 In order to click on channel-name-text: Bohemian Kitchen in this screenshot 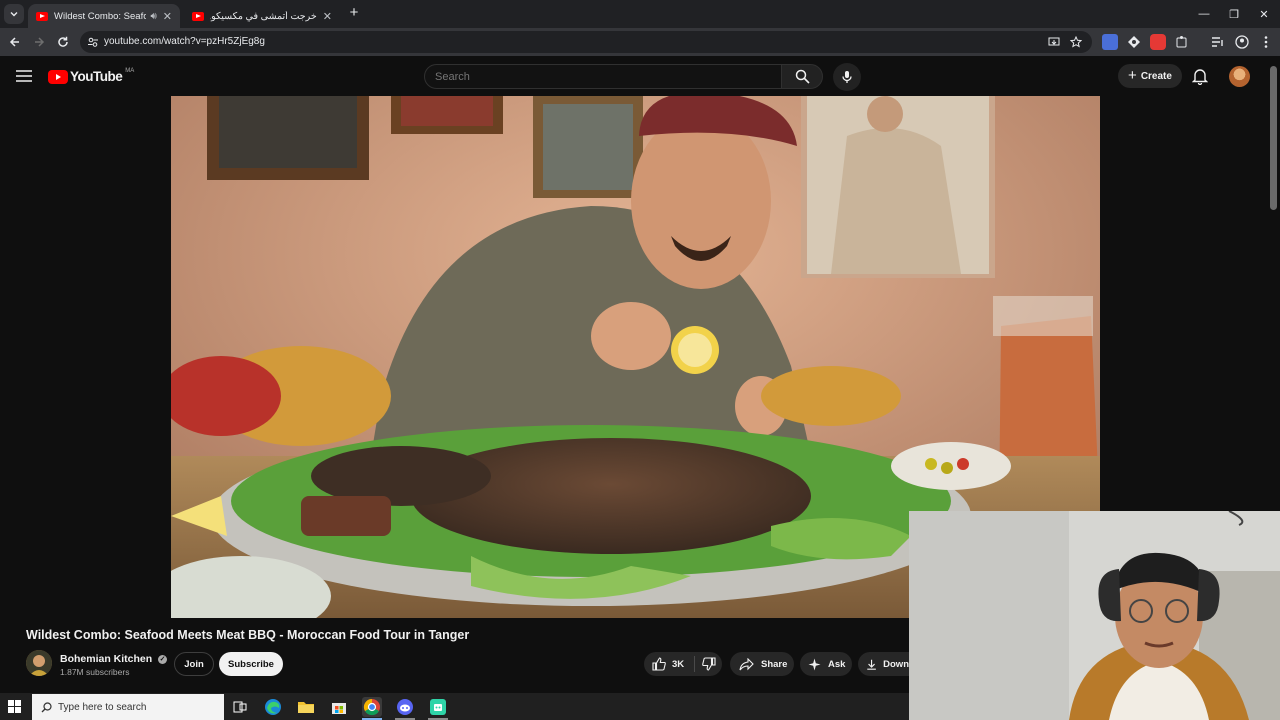, I will do `click(106, 659)`.